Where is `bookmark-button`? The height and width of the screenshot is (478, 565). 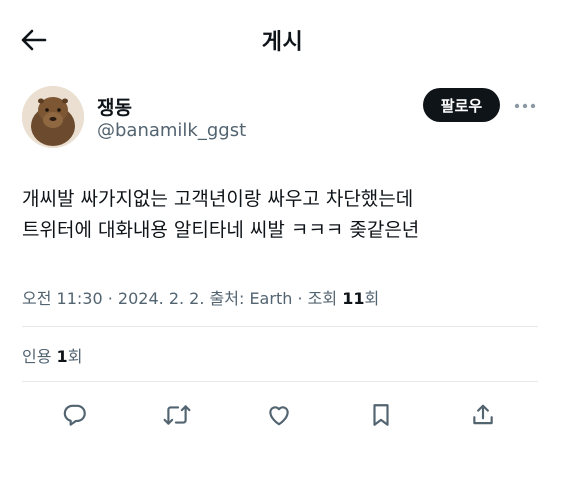
bookmark-button is located at coordinates (381, 415).